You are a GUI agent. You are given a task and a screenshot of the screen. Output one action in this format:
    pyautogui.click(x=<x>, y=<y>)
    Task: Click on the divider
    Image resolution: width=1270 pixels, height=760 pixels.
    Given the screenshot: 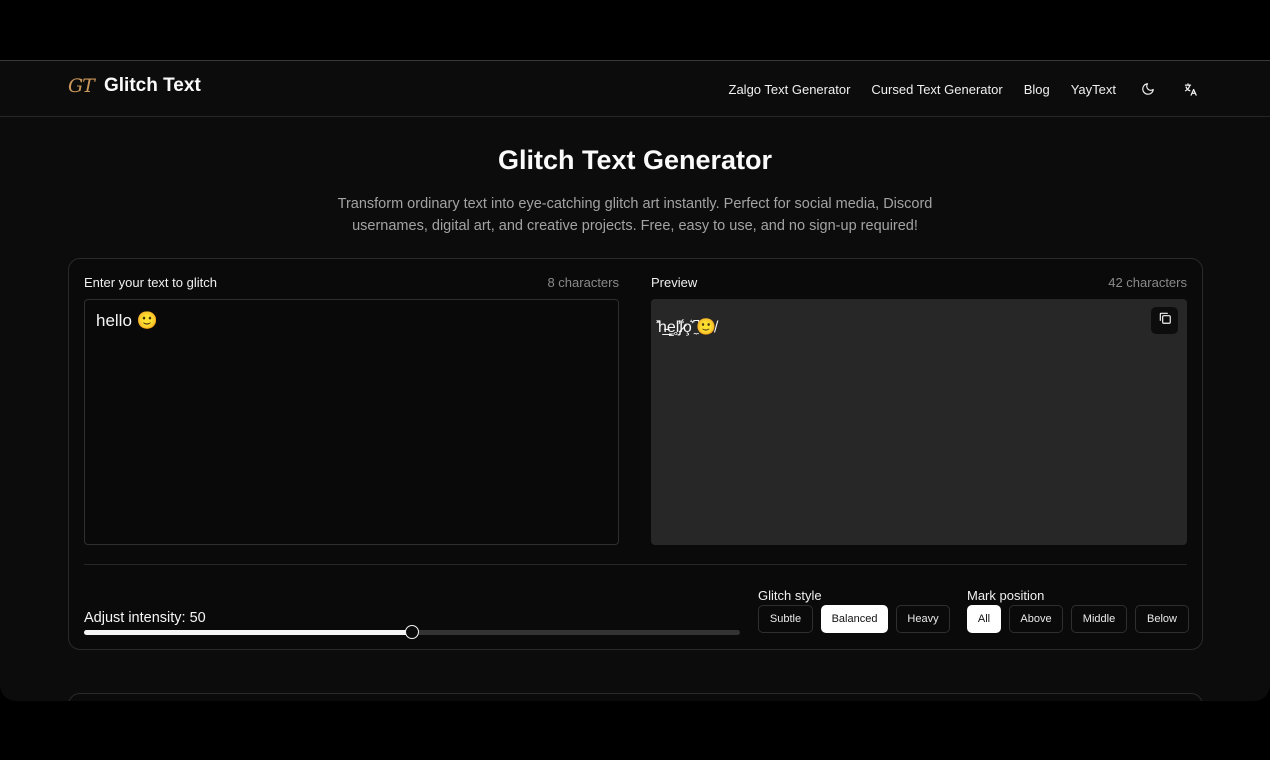 What is the action you would take?
    pyautogui.click(x=635, y=564)
    